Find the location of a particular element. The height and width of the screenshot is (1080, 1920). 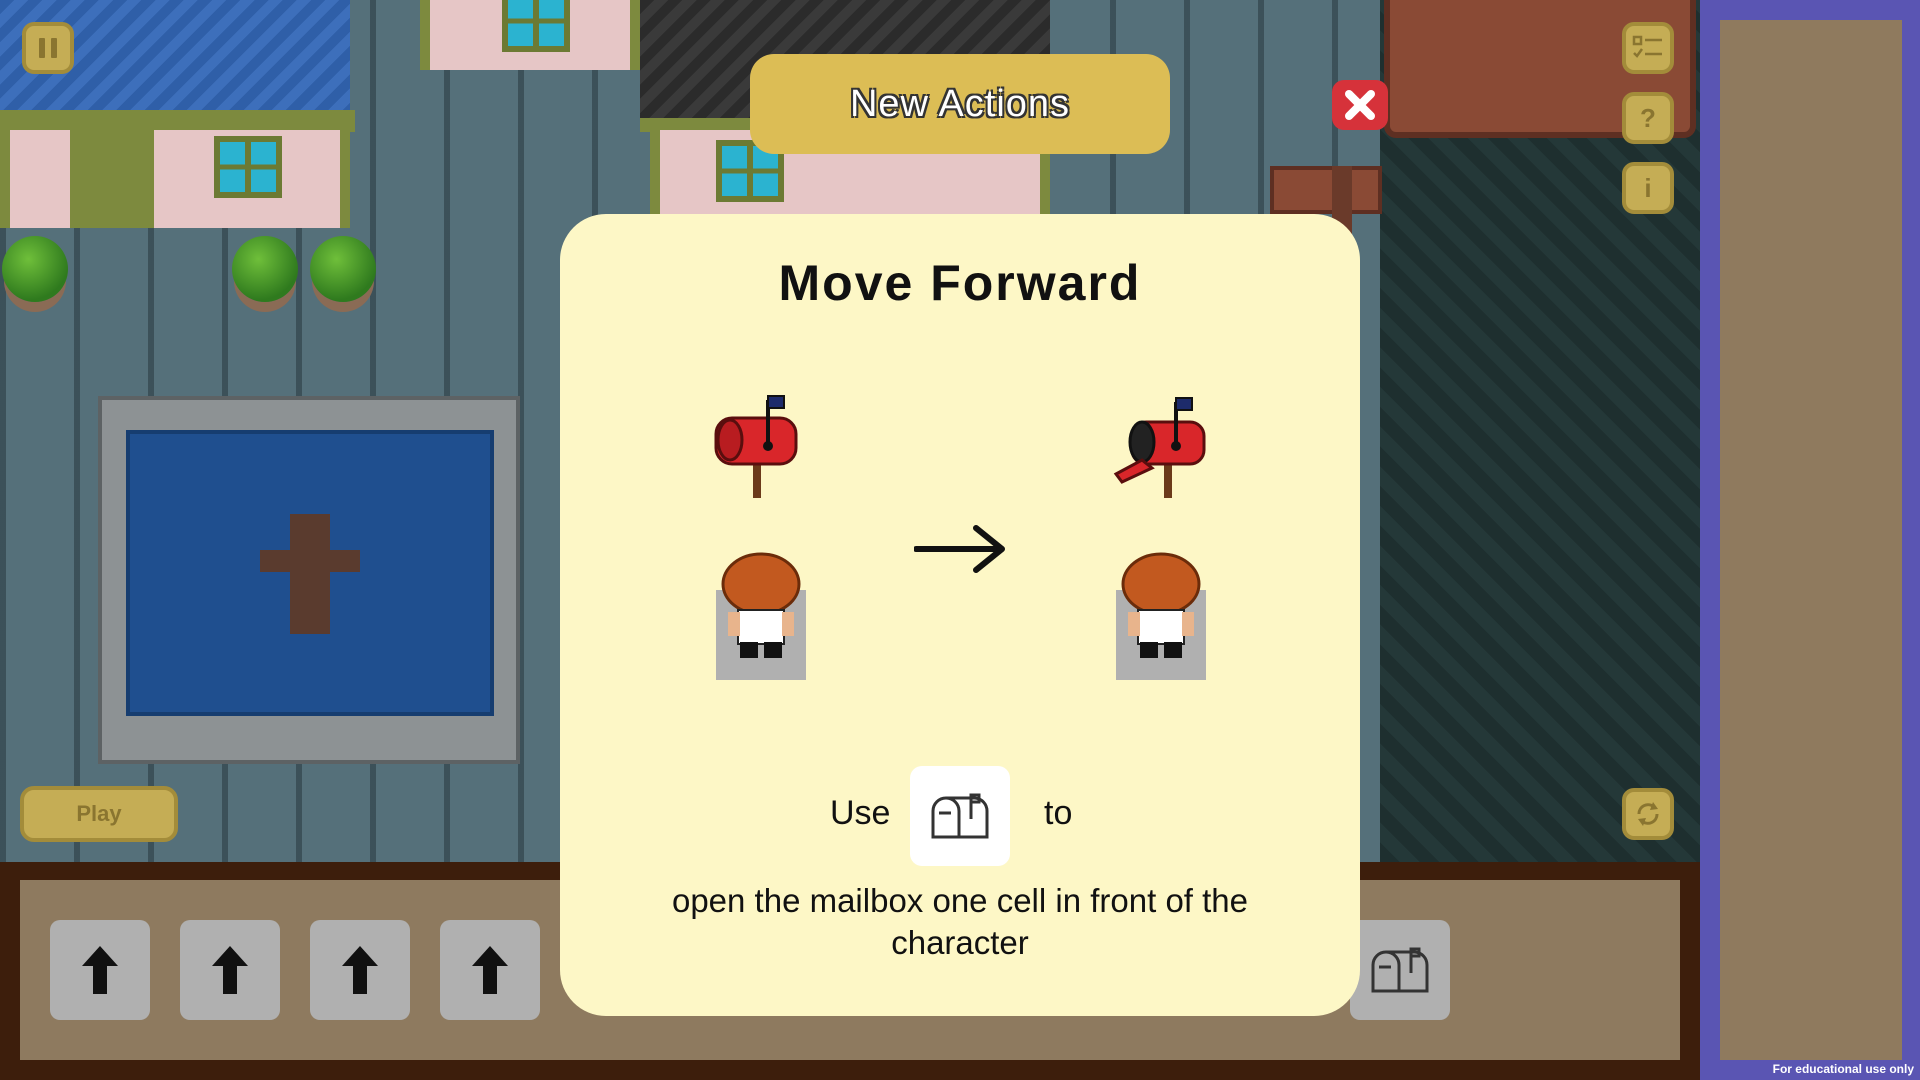

reset-button is located at coordinates (1648, 814).